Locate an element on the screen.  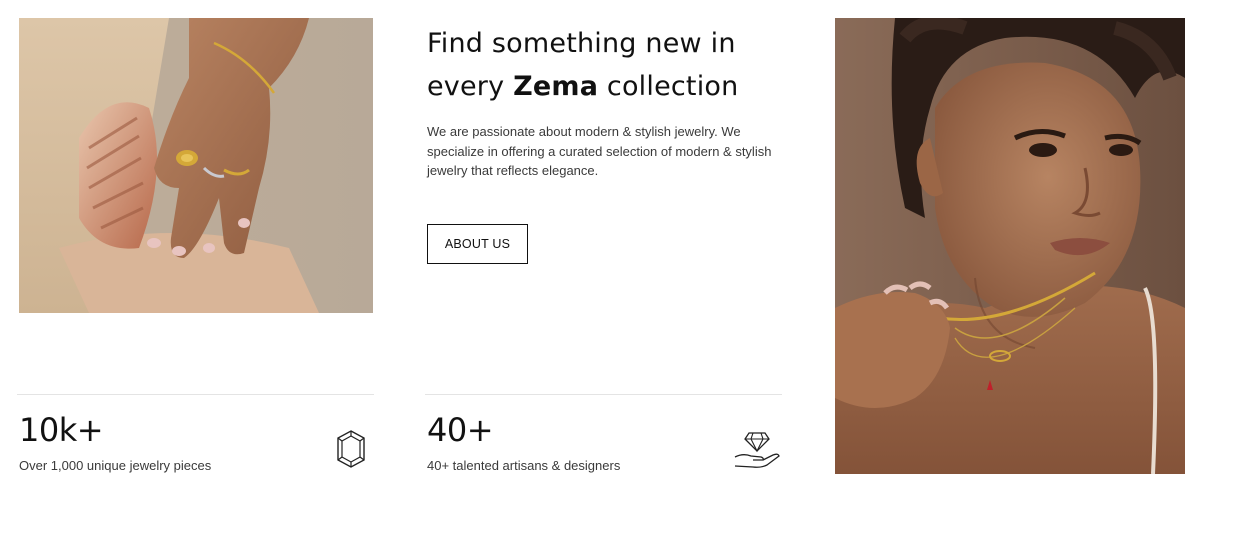
stat-artisans: 40+ 40+ talented artisans & designers is located at coordinates (603, 439).